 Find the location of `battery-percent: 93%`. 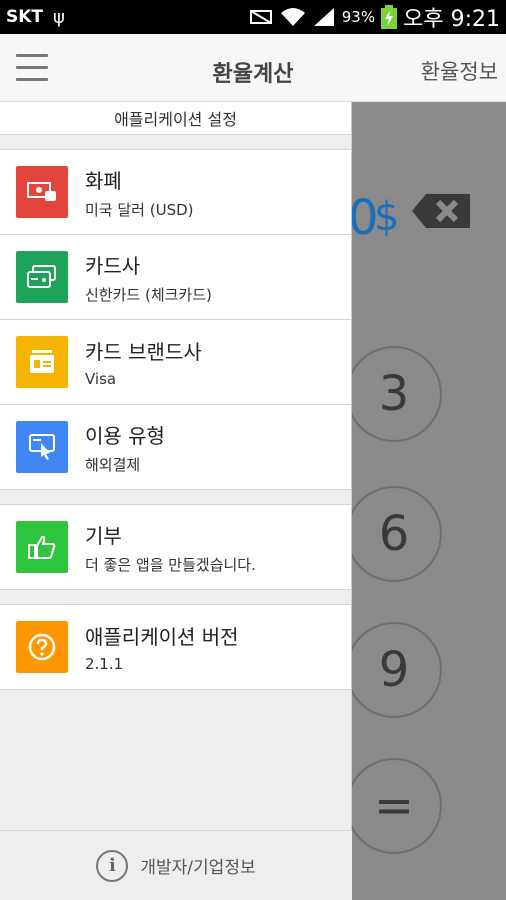

battery-percent: 93% is located at coordinates (358, 17).